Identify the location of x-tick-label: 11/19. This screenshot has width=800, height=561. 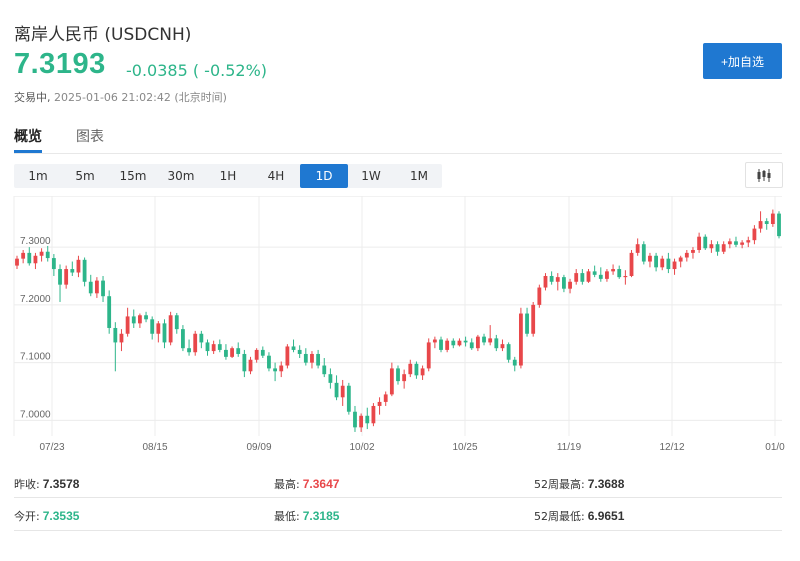
(569, 447).